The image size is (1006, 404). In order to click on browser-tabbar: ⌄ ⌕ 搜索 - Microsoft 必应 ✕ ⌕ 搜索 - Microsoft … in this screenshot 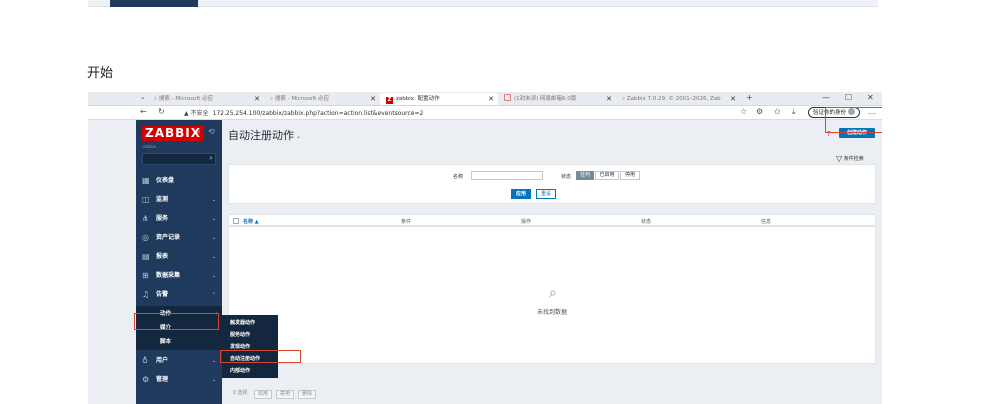, I will do `click(485, 99)`.